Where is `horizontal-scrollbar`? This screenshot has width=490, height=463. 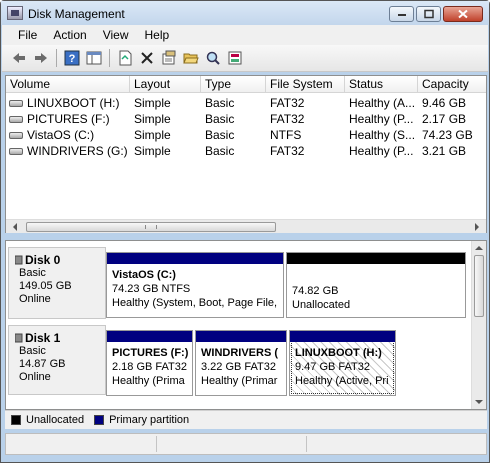
horizontal-scrollbar is located at coordinates (246, 226).